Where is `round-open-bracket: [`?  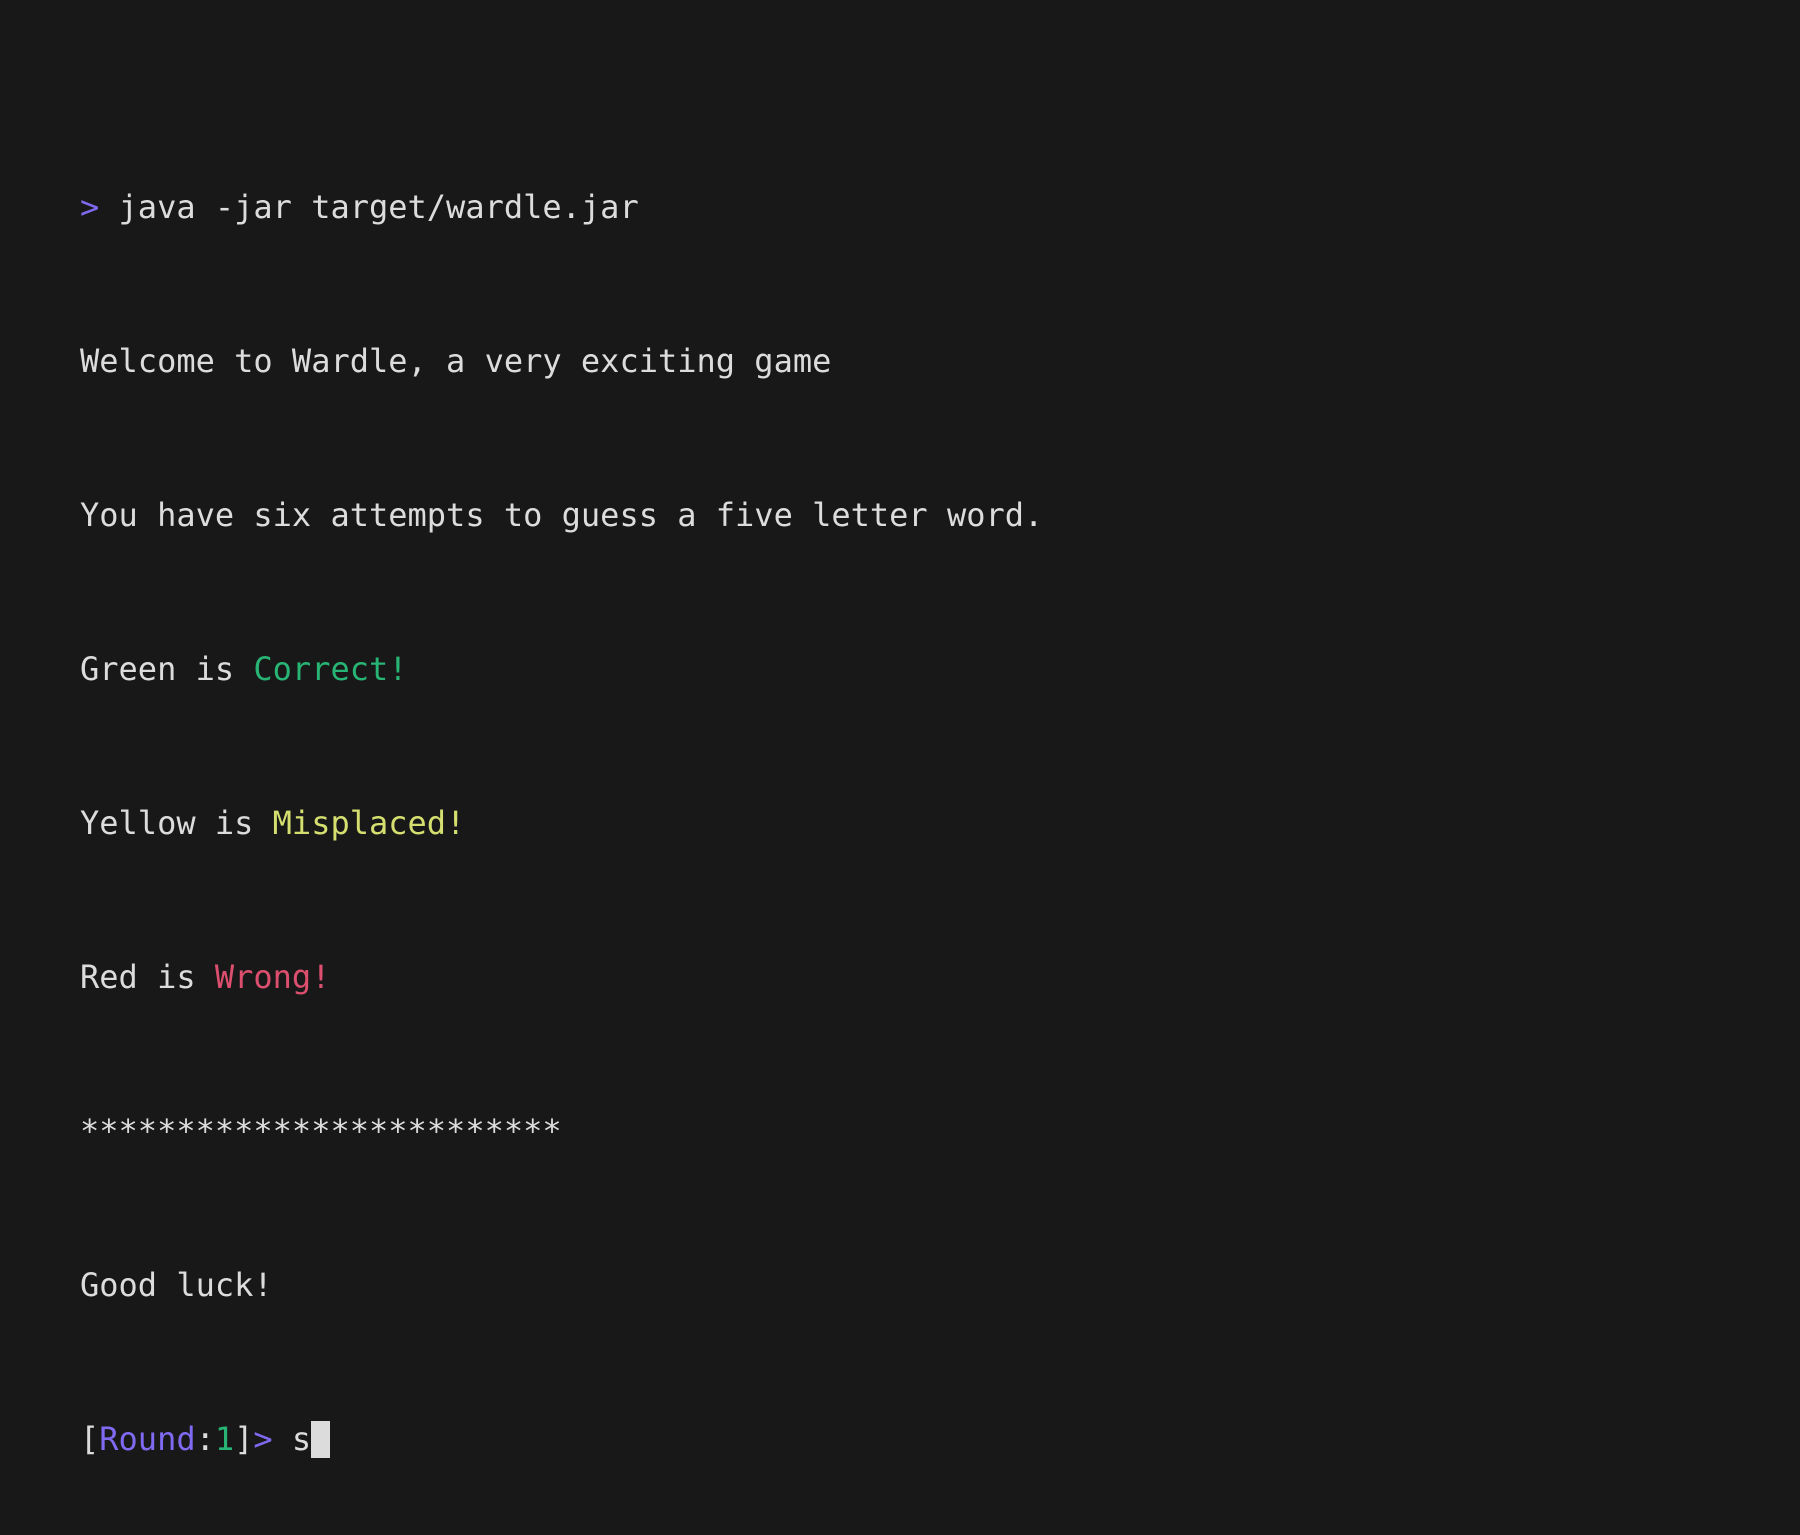
round-open-bracket: [ is located at coordinates (90, 1438).